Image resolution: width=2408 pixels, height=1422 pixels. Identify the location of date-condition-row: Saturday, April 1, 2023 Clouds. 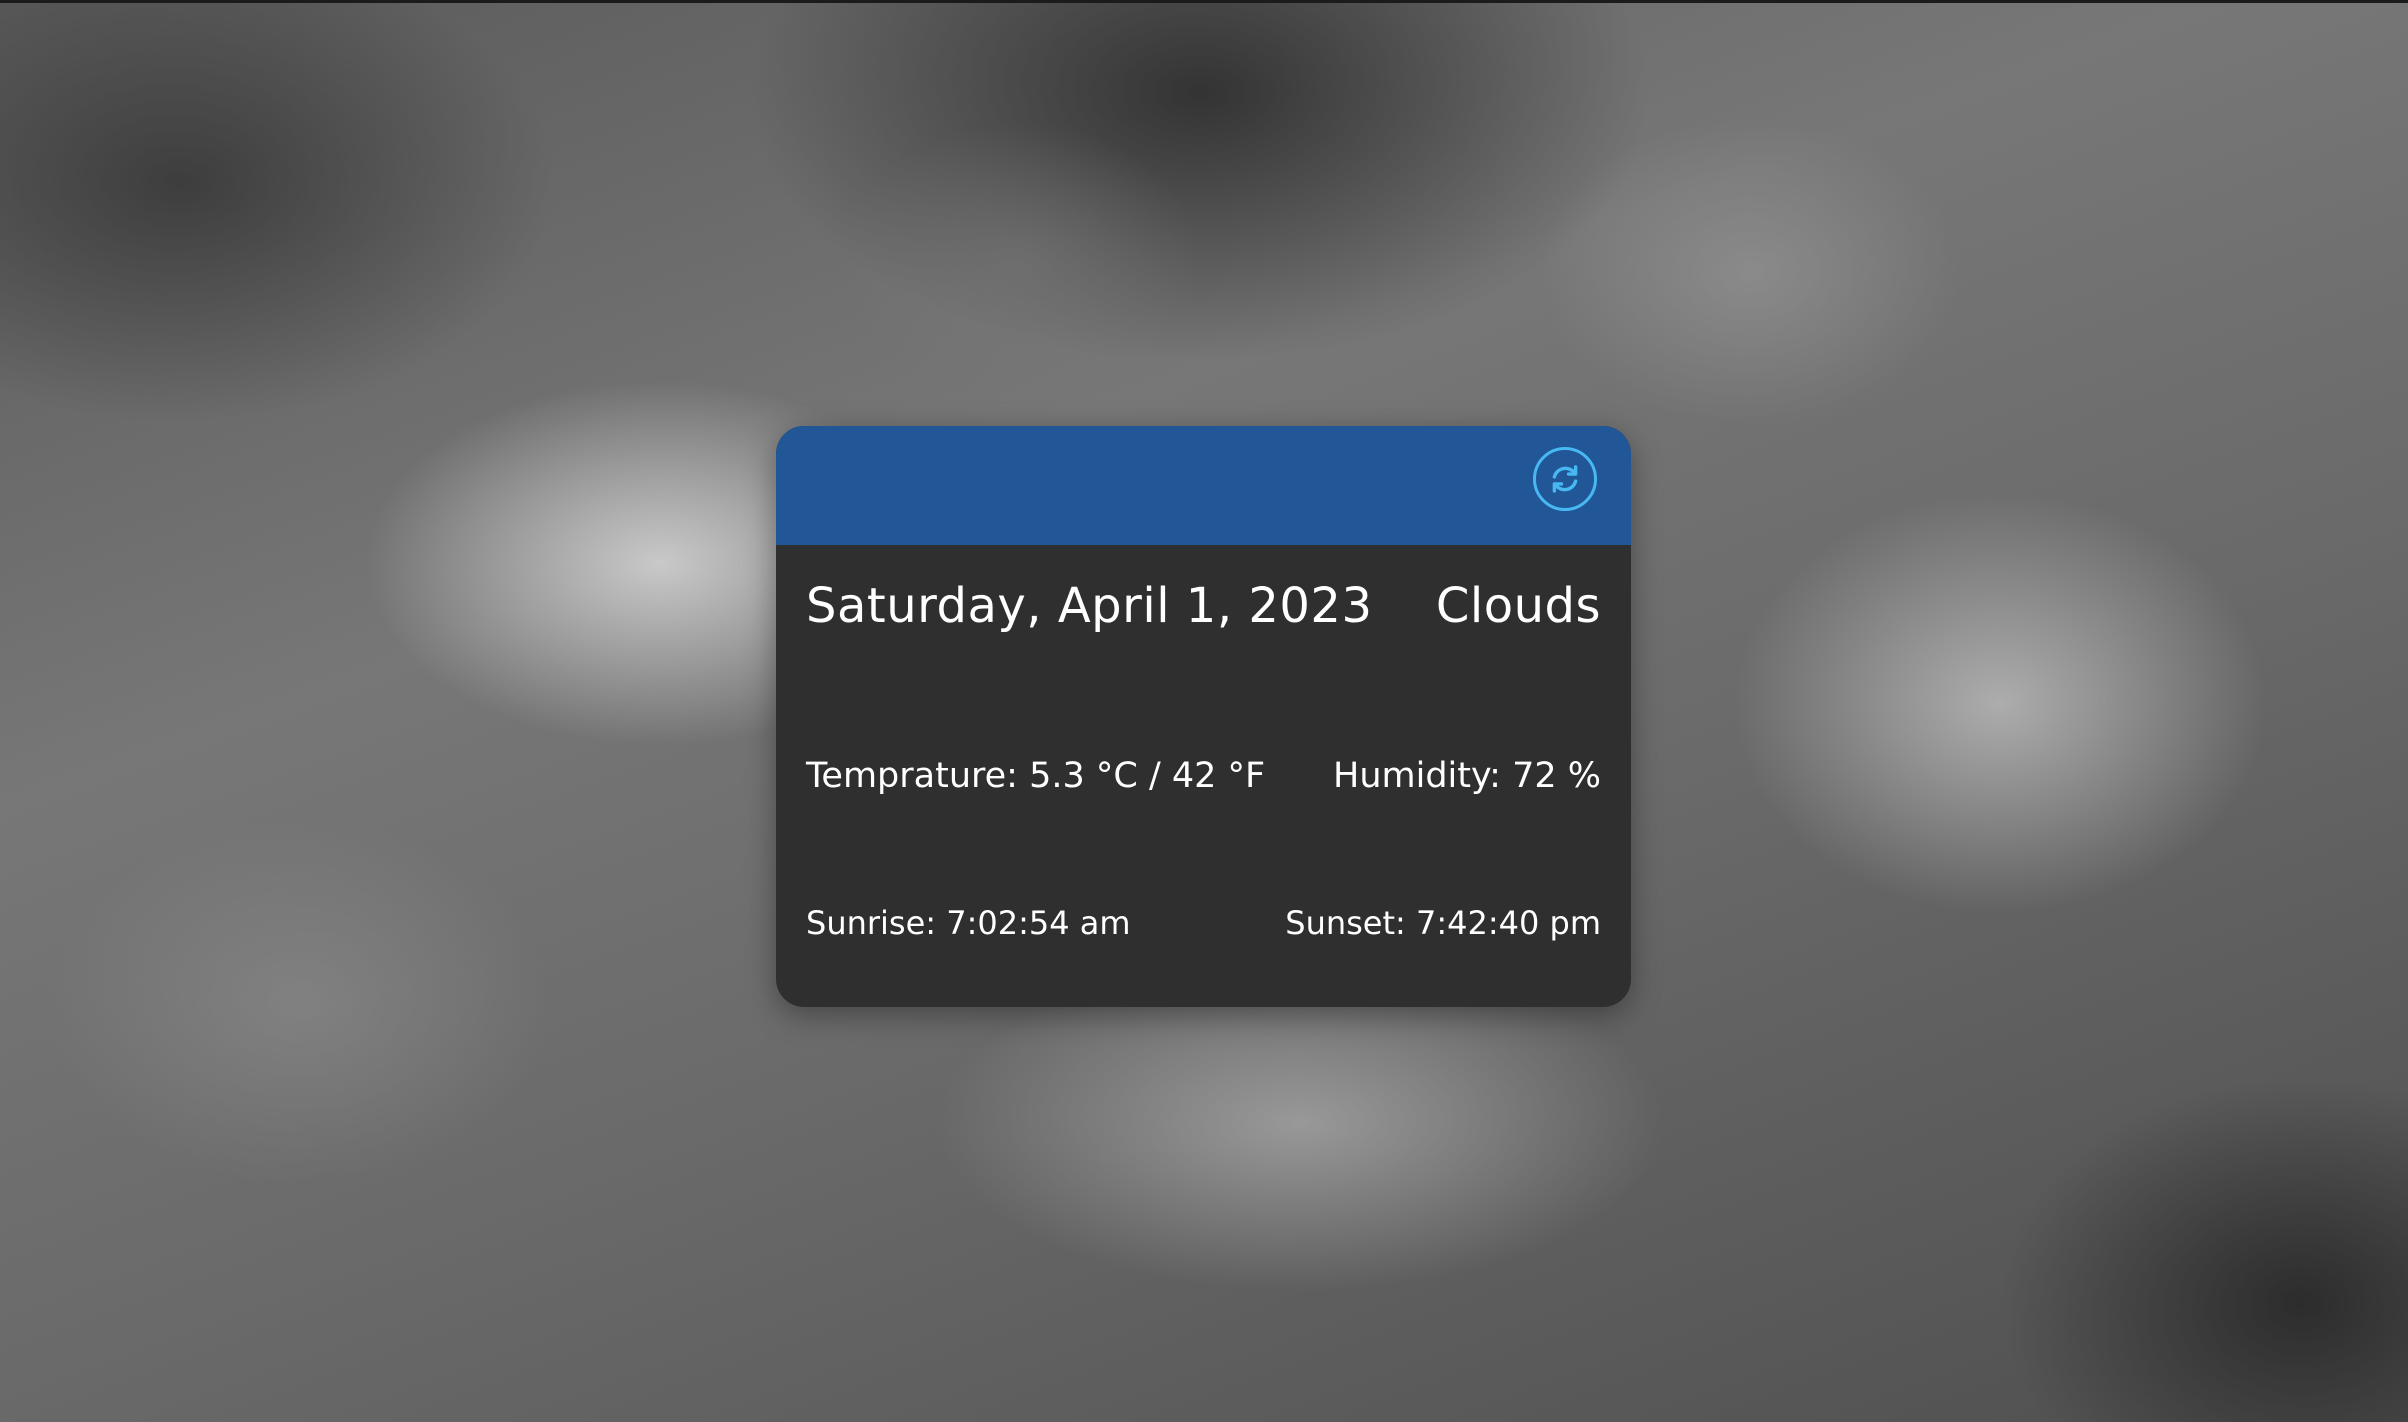
(1203, 606).